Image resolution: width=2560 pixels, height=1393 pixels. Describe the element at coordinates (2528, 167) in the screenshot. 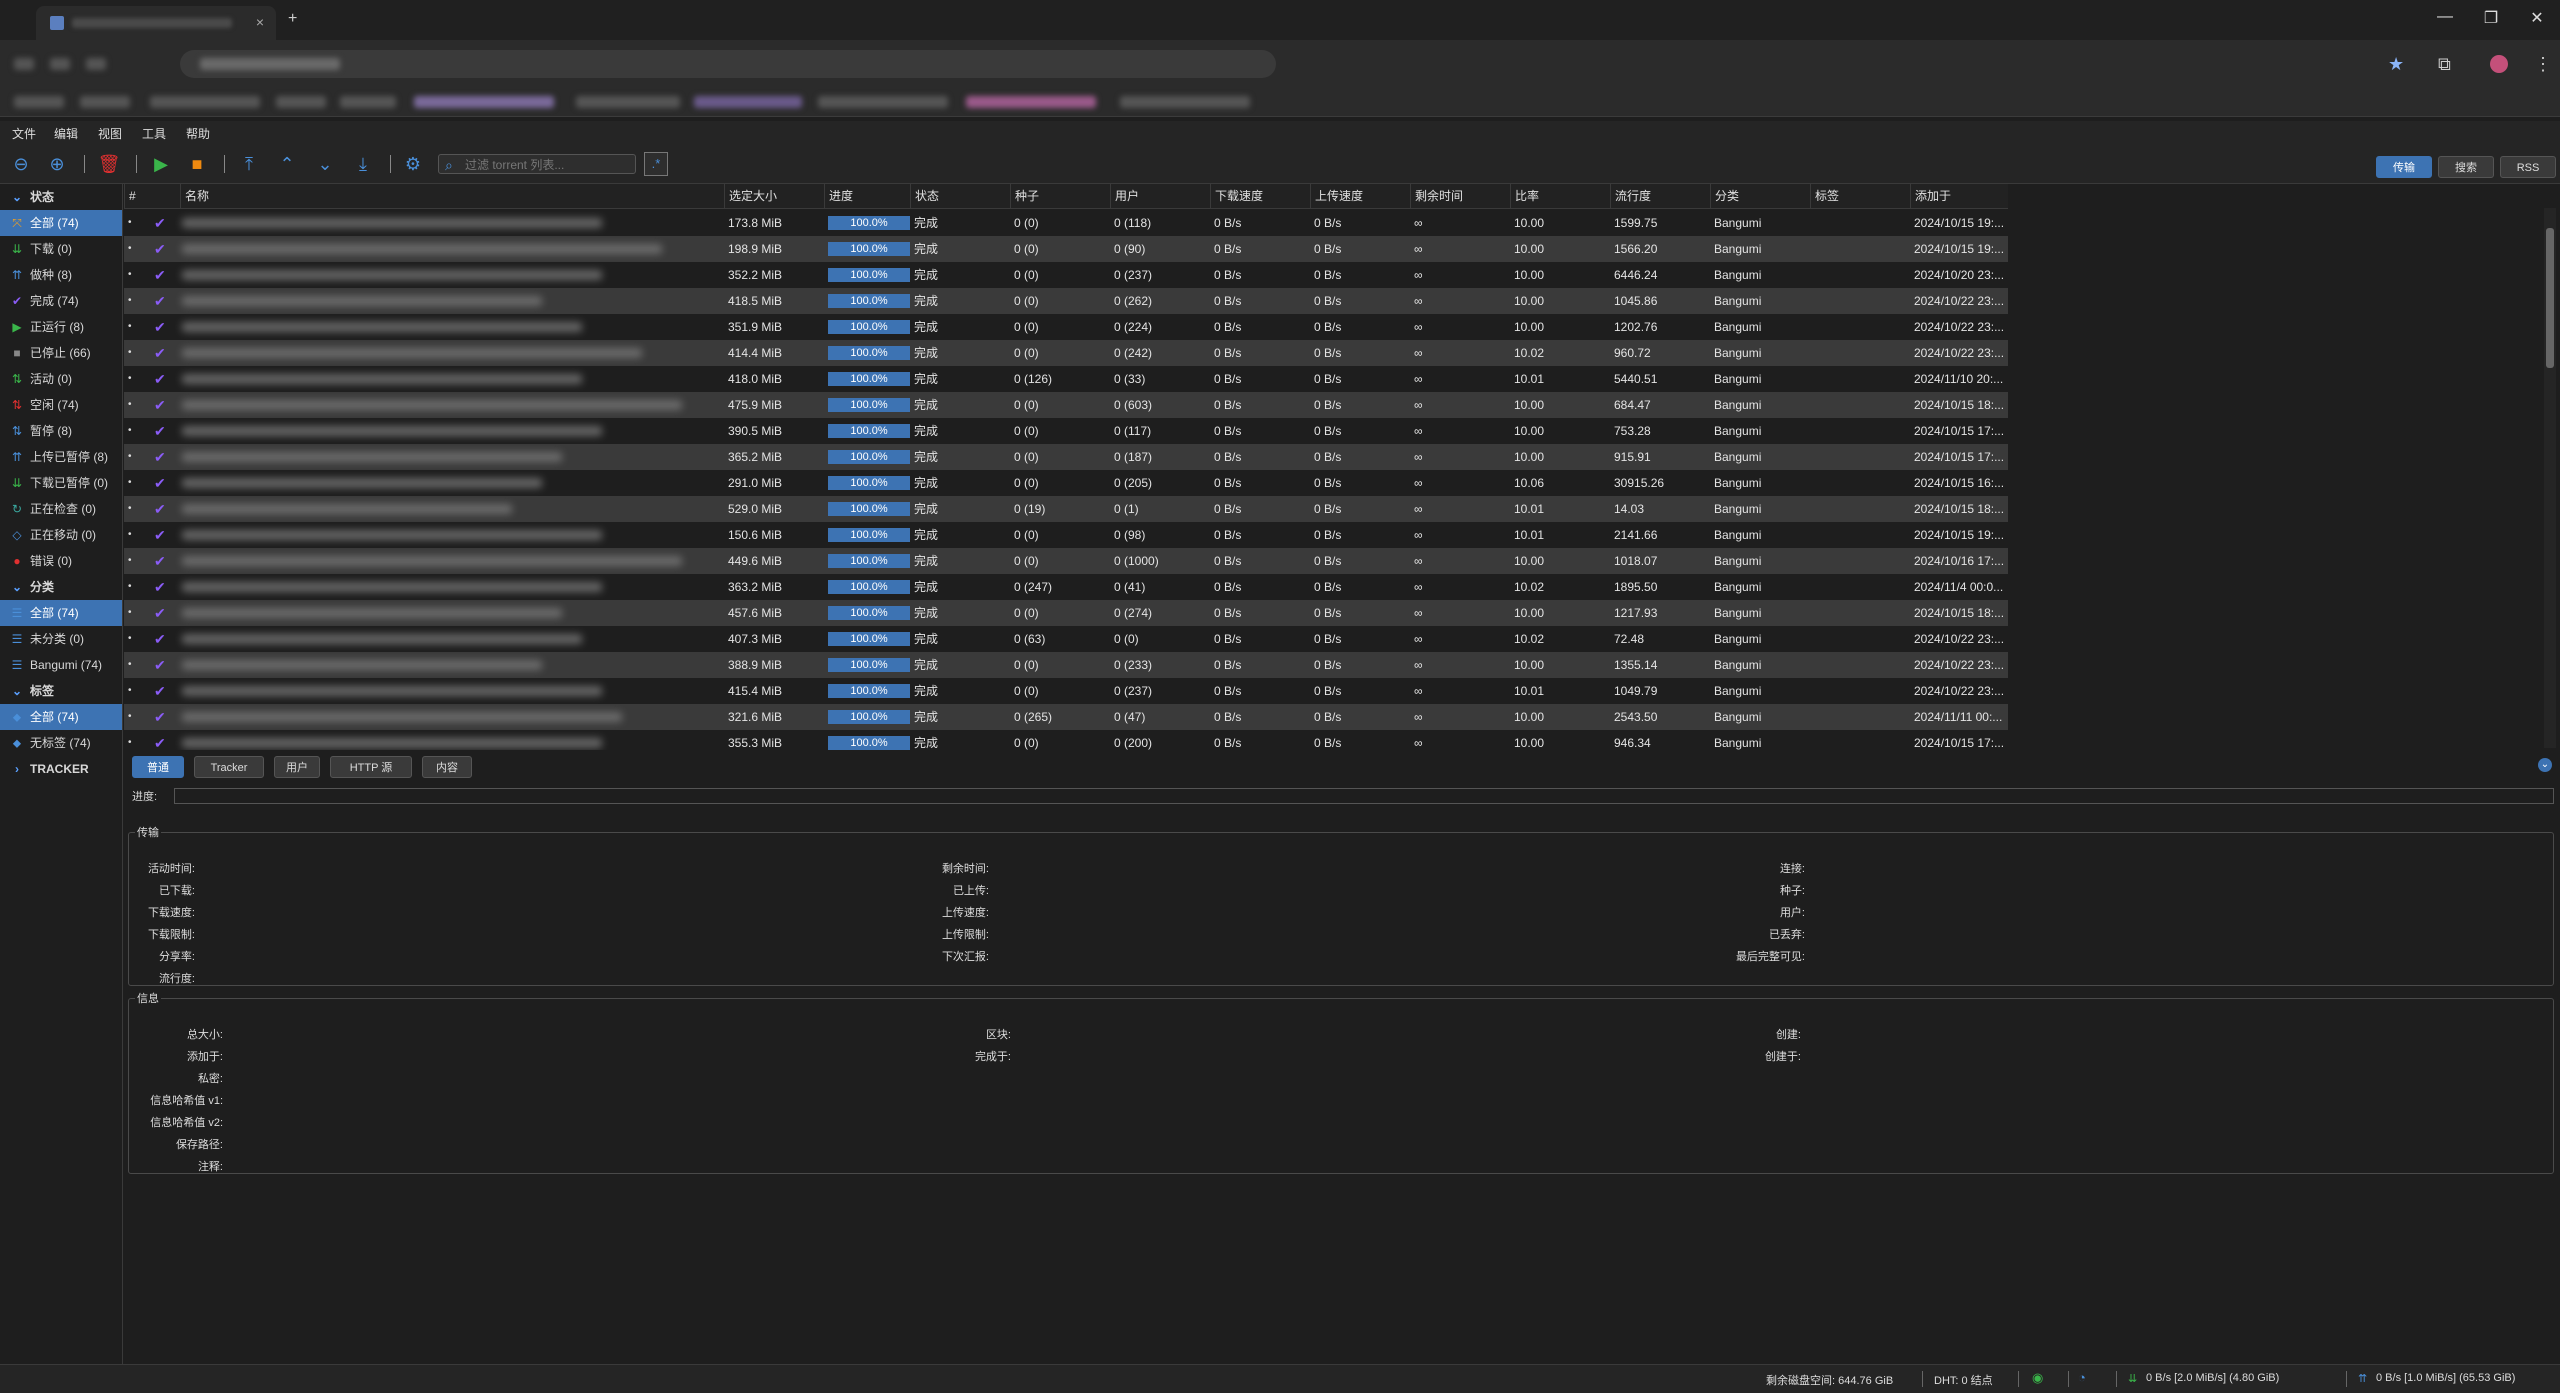

I see `tab-rss: RSS` at that location.